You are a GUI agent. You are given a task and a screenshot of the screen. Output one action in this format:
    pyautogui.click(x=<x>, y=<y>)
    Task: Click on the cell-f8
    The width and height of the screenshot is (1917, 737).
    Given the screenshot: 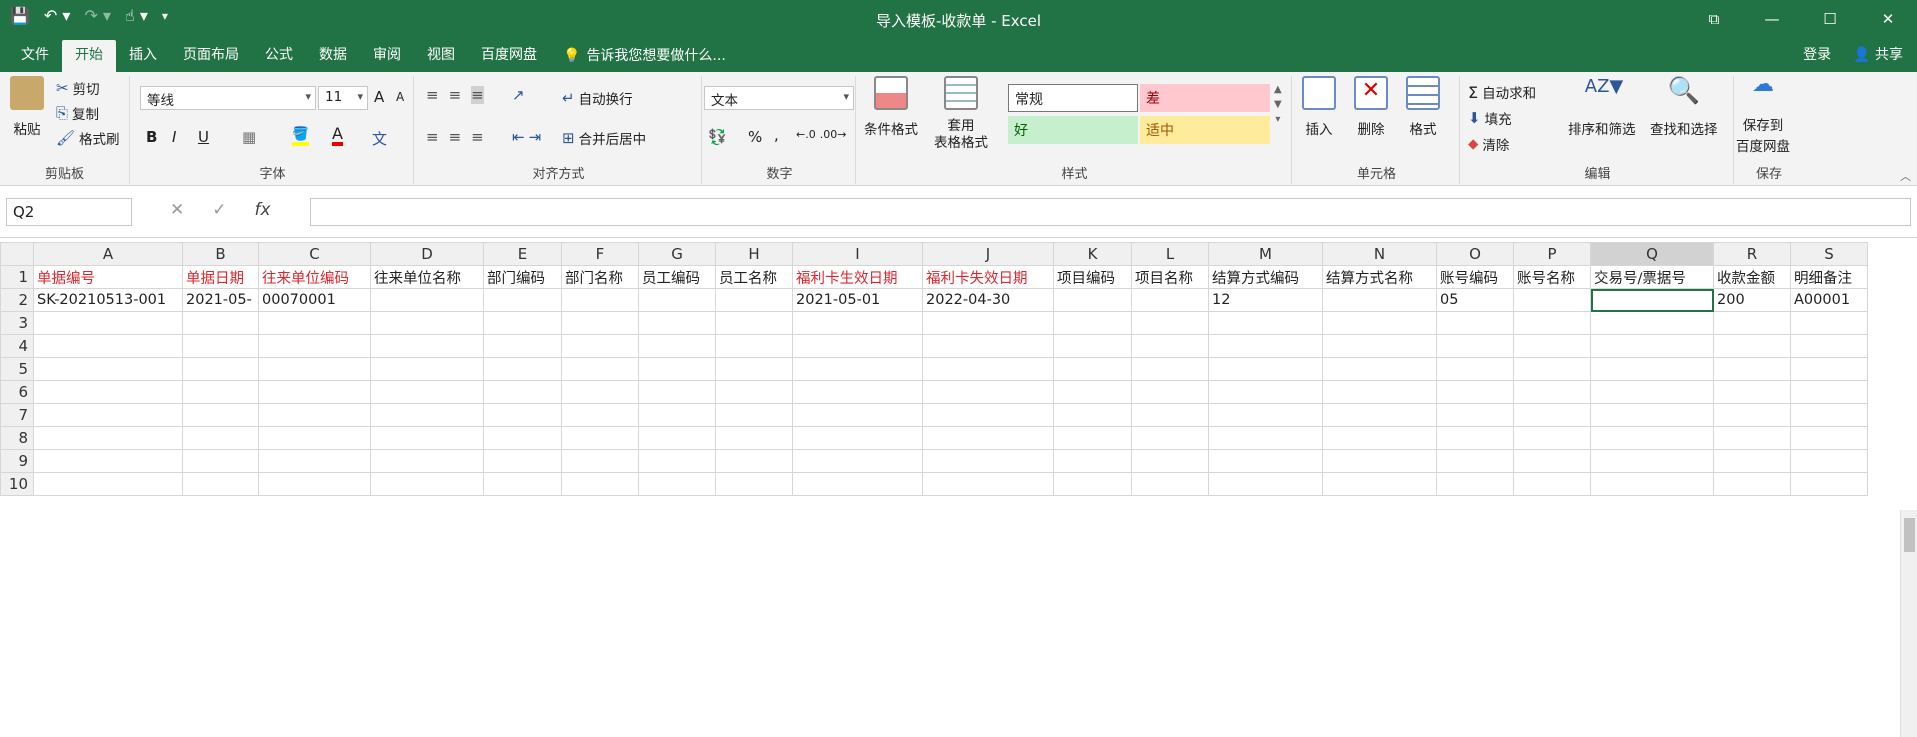 What is the action you would take?
    pyautogui.click(x=600, y=438)
    